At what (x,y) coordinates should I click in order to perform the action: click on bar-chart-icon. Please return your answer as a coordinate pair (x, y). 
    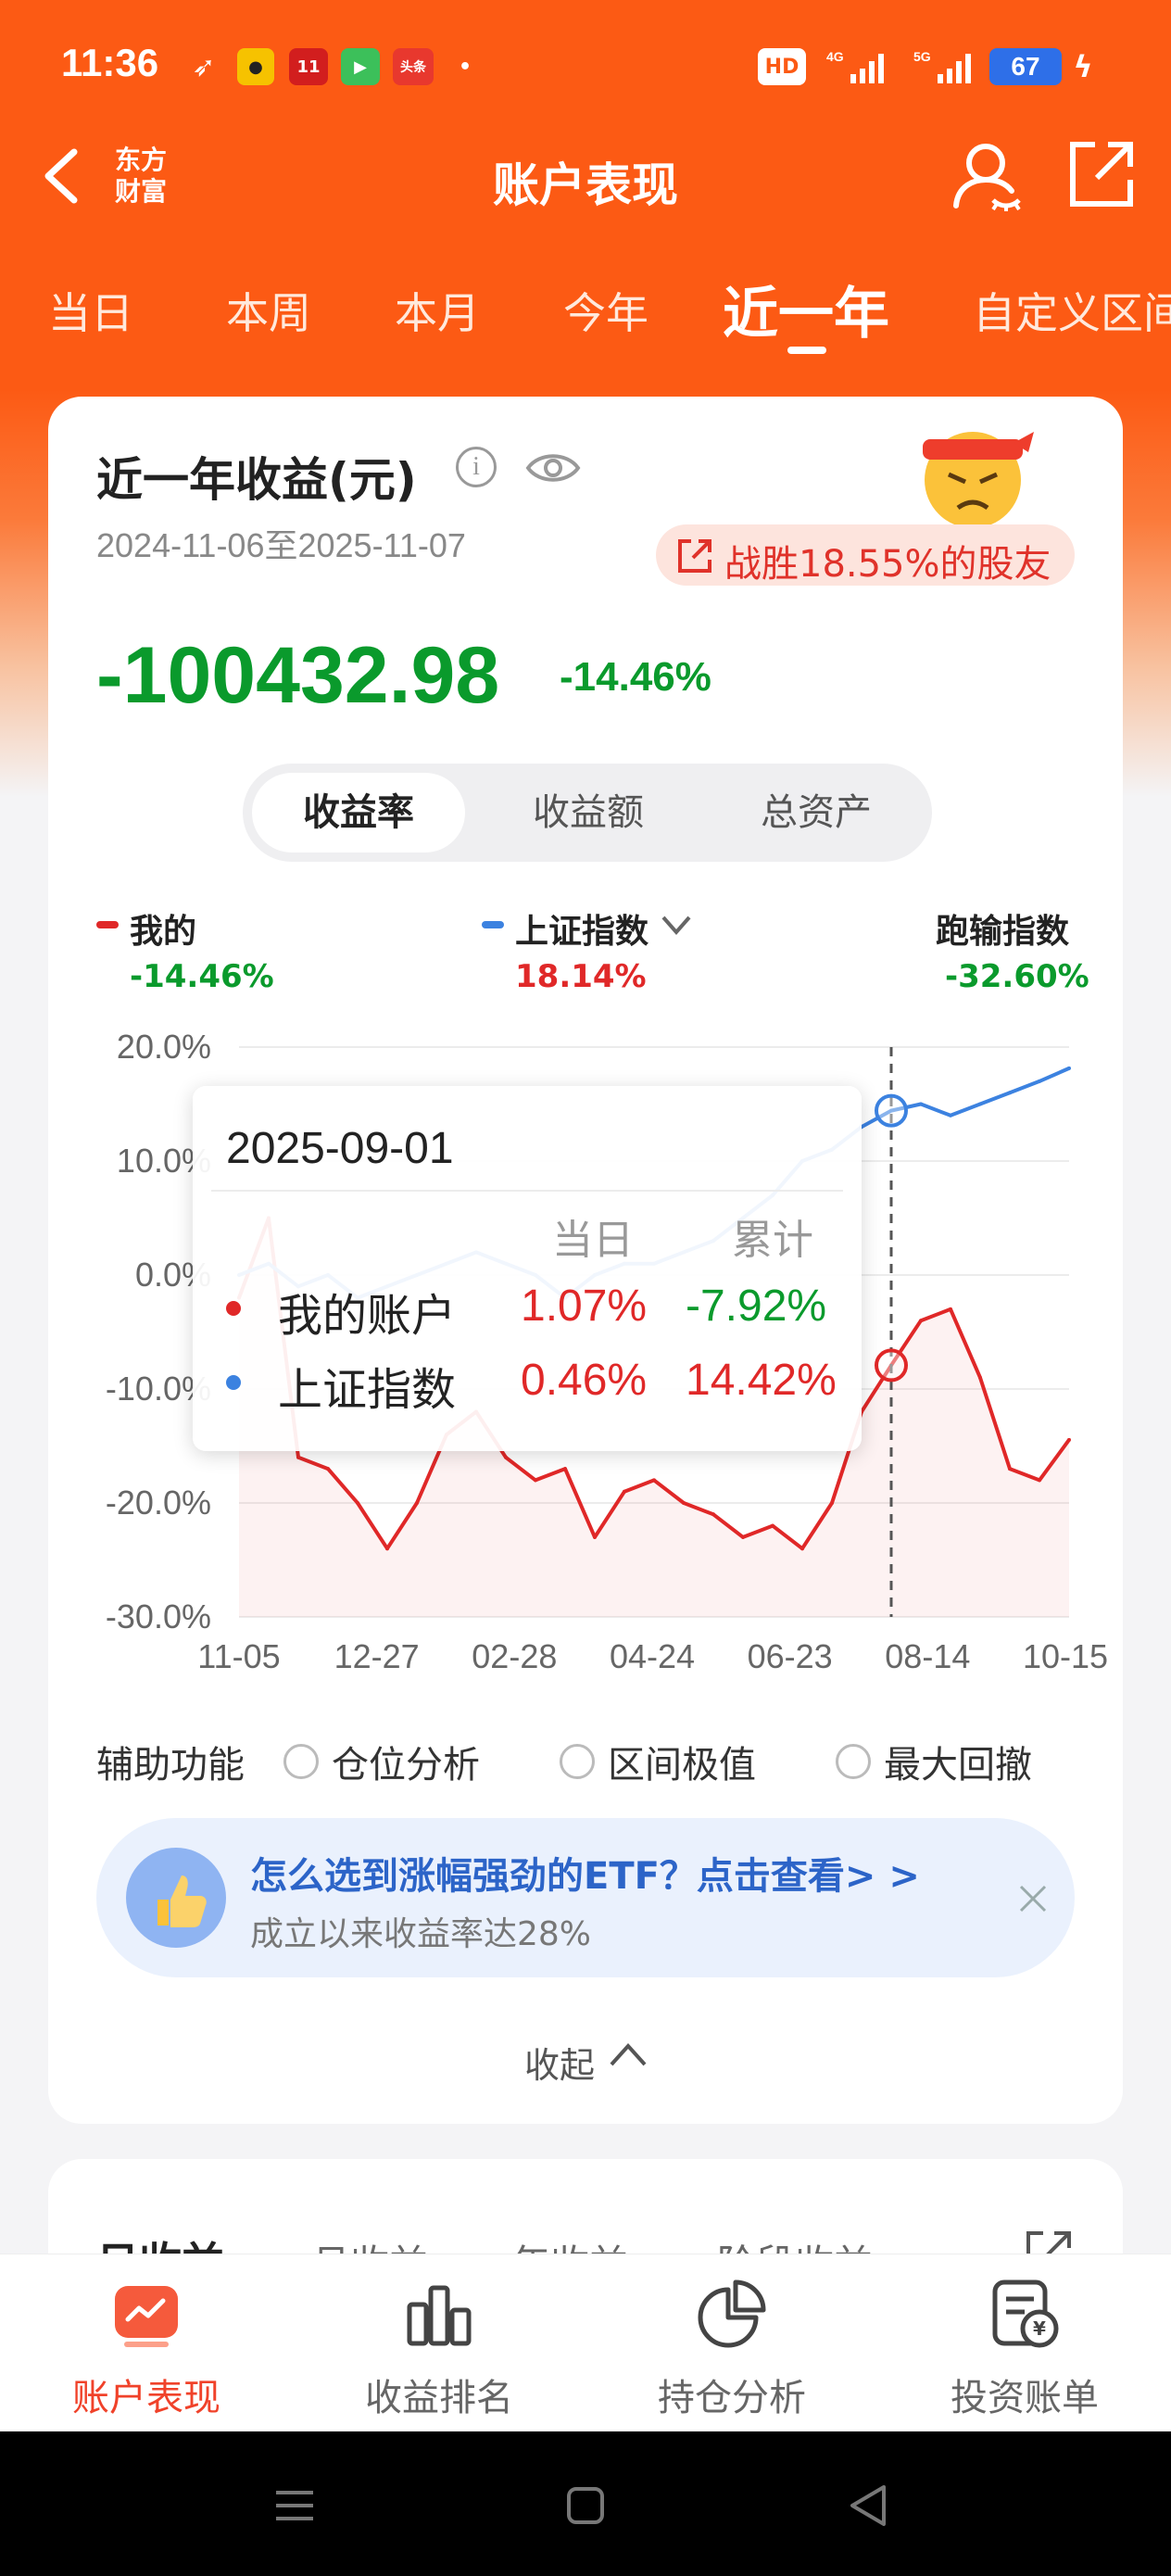
    Looking at the image, I should click on (439, 2314).